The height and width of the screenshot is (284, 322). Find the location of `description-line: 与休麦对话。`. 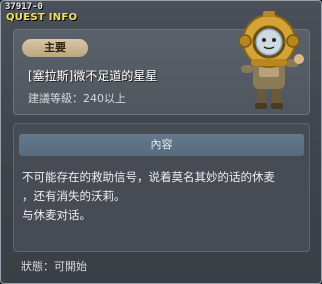

description-line: 与休麦对话。 is located at coordinates (56, 215).